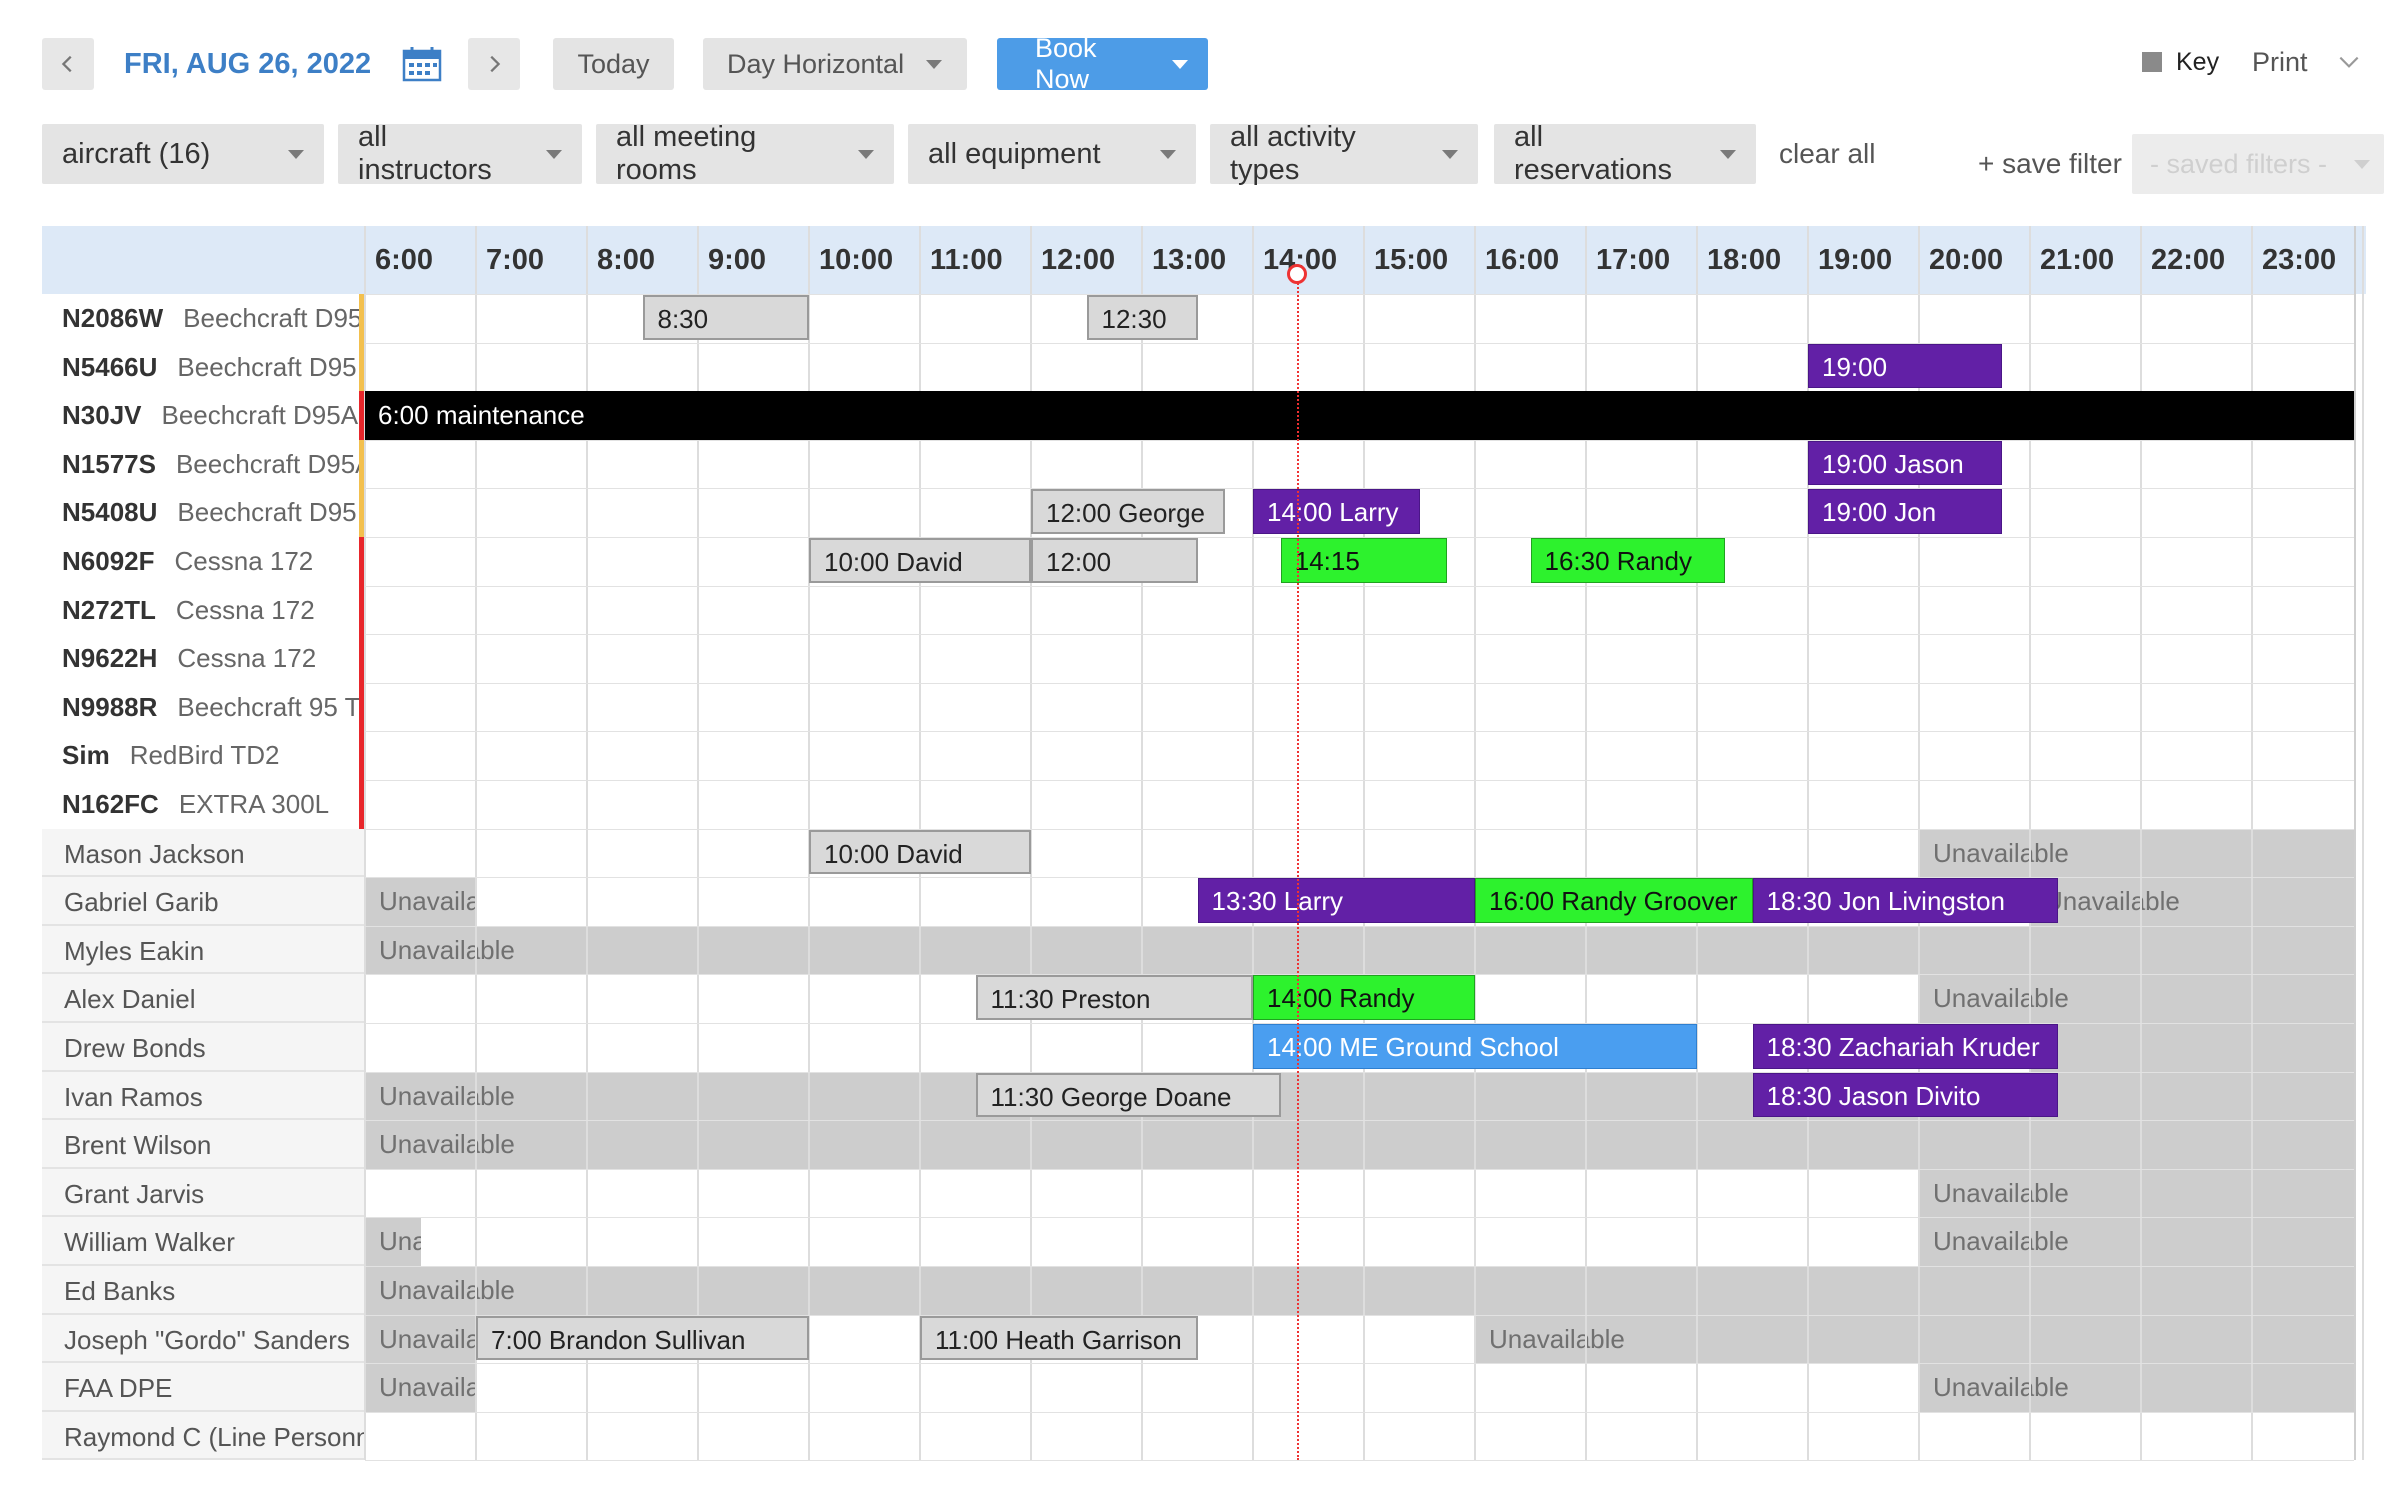 The height and width of the screenshot is (1500, 2408). I want to click on instructor-row-label: Ivan Ramos, so click(203, 1096).